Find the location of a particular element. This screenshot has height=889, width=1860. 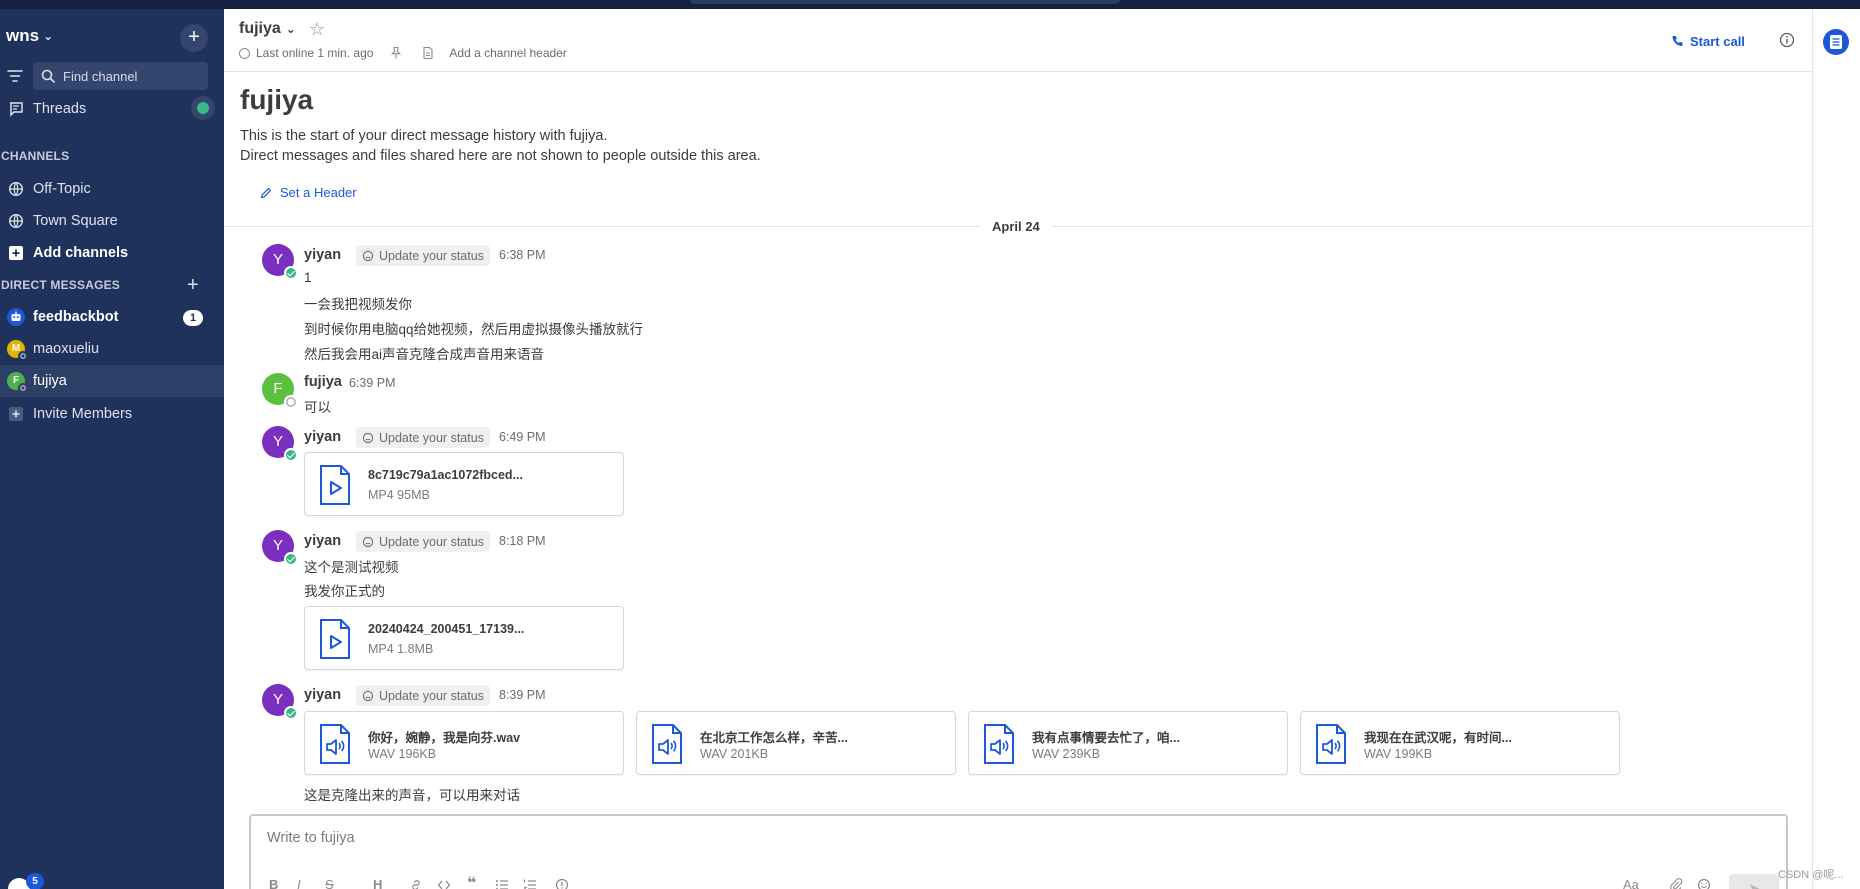

avatar-initial: Y is located at coordinates (277, 259).